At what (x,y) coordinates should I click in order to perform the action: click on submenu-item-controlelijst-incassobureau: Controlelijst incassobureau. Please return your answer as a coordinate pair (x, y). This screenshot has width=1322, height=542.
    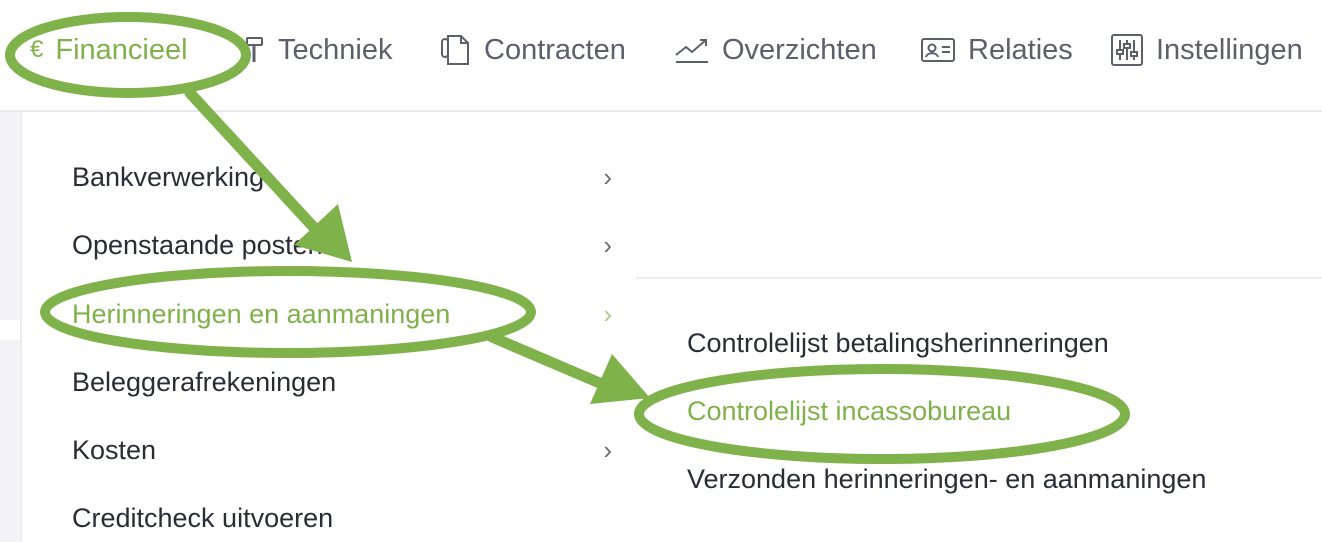
    Looking at the image, I should click on (849, 411).